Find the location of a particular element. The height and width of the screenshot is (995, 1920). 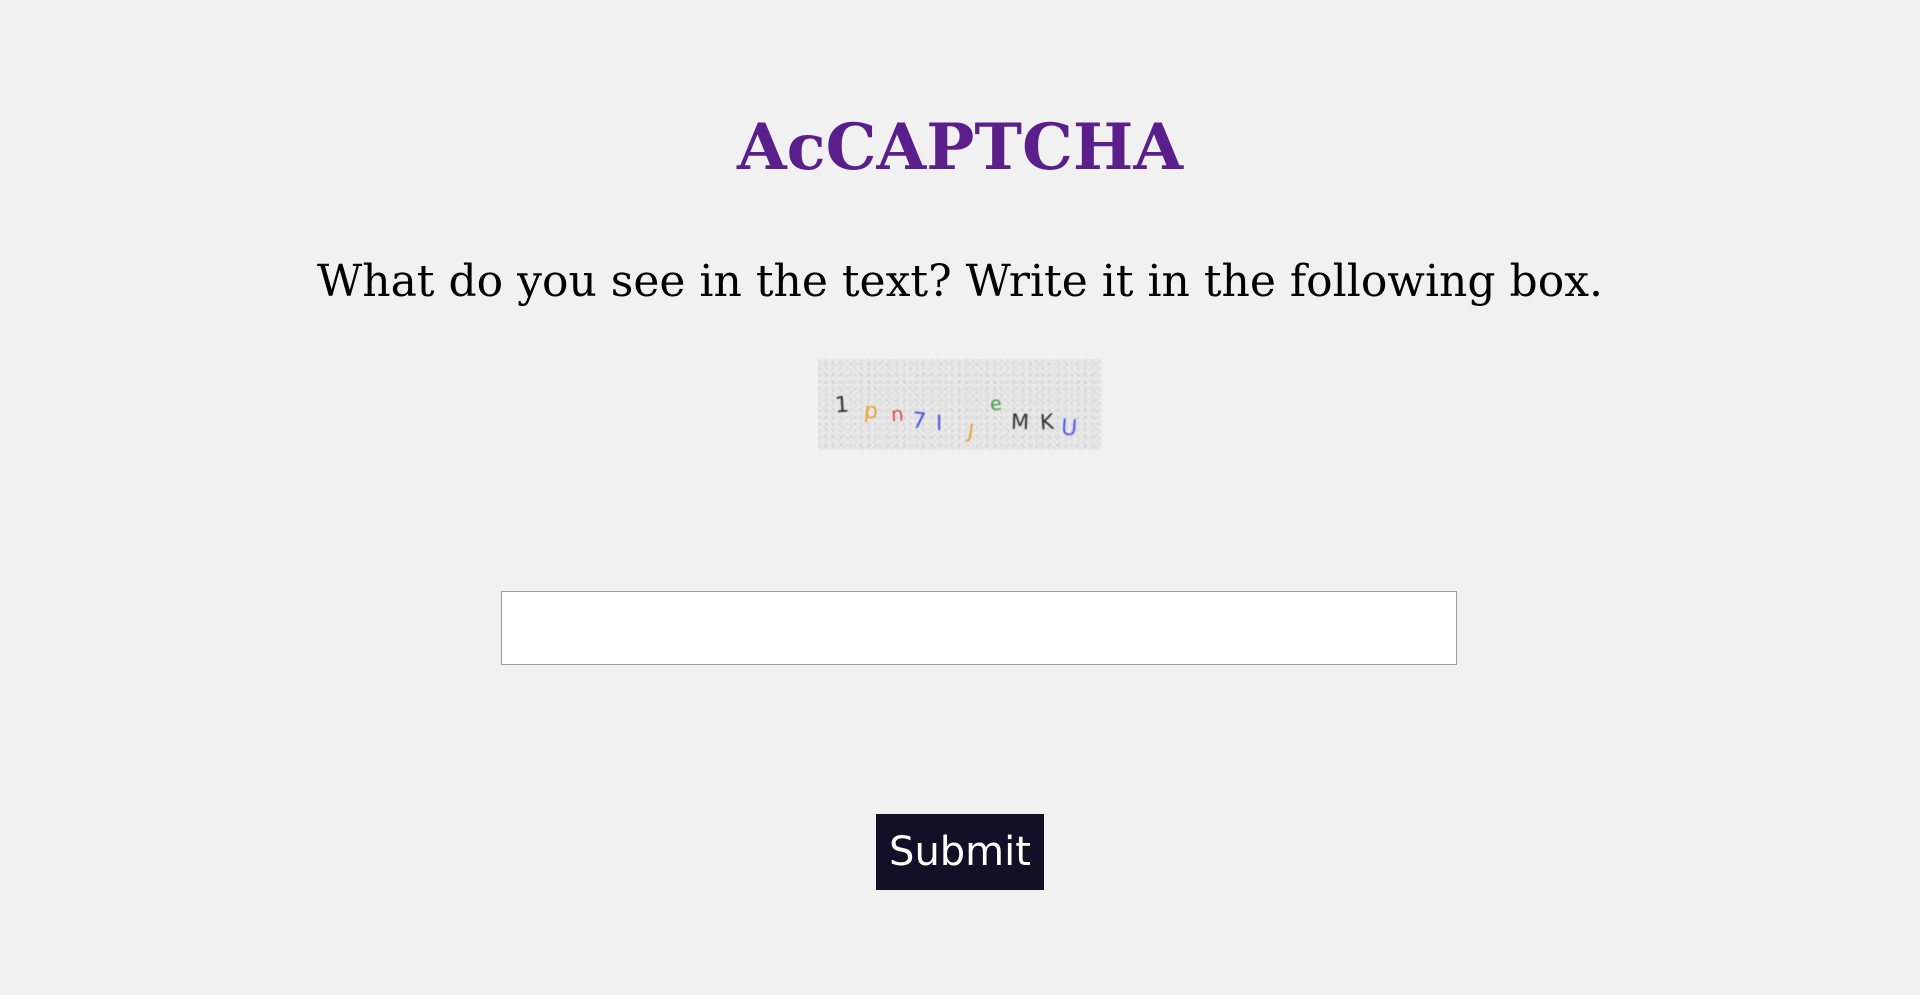

submit-button: Submit is located at coordinates (960, 852).